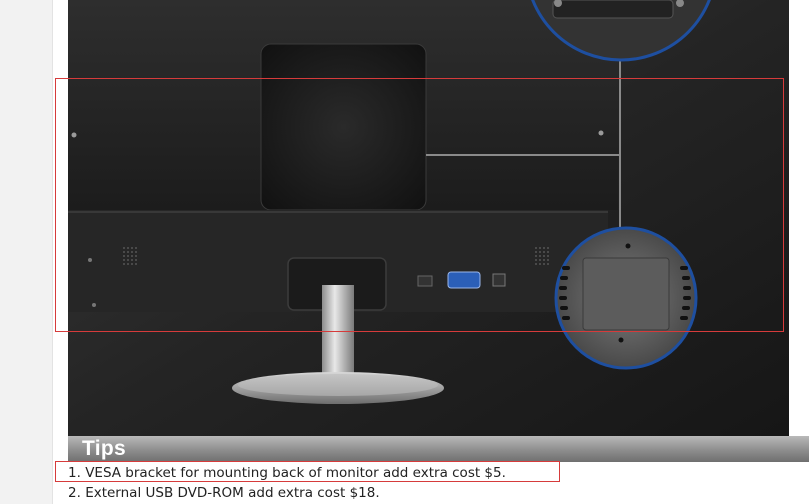 The height and width of the screenshot is (504, 809). What do you see at coordinates (338, 335) in the screenshot?
I see `stand-neck` at bounding box center [338, 335].